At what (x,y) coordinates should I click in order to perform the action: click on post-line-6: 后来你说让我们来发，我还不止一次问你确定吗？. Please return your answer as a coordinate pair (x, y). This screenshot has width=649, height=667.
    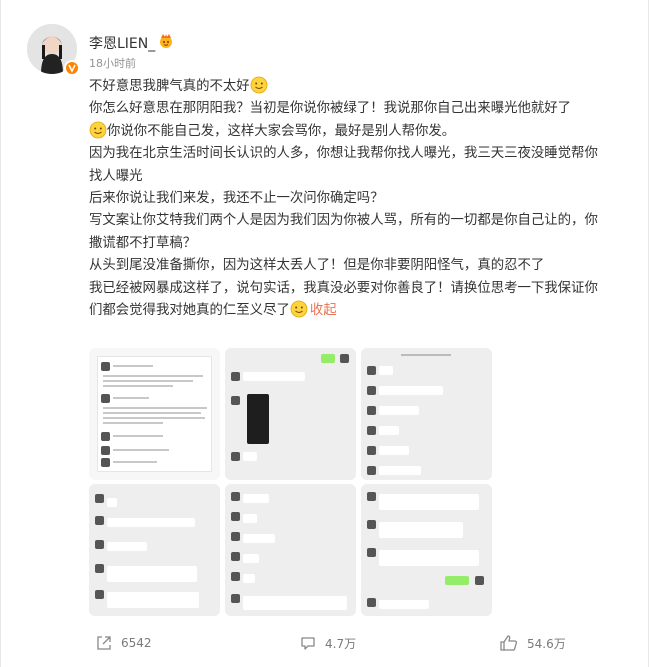
    Looking at the image, I should click on (236, 199).